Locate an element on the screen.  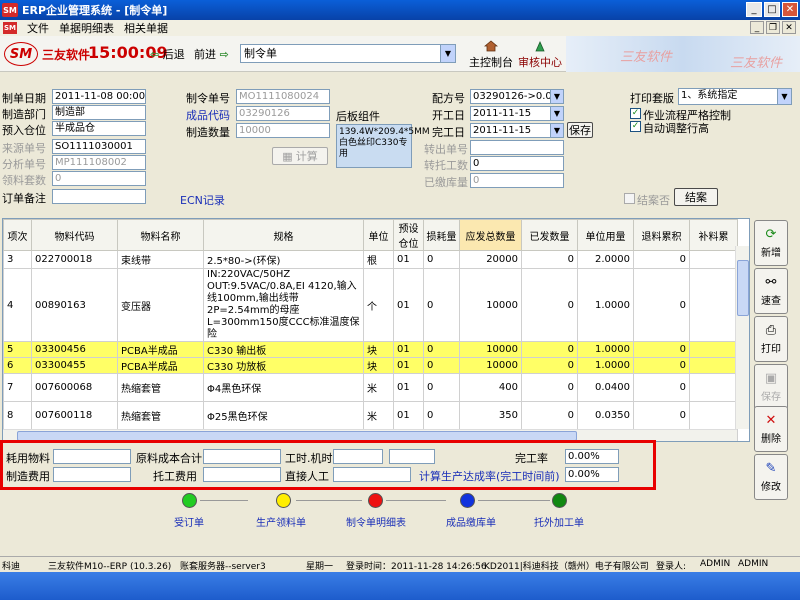
table-row: 7 007600068 热缩套管 Φ4黑色环保米 01 0 400 0 0.0400 0 is located at coordinates (370, 387).